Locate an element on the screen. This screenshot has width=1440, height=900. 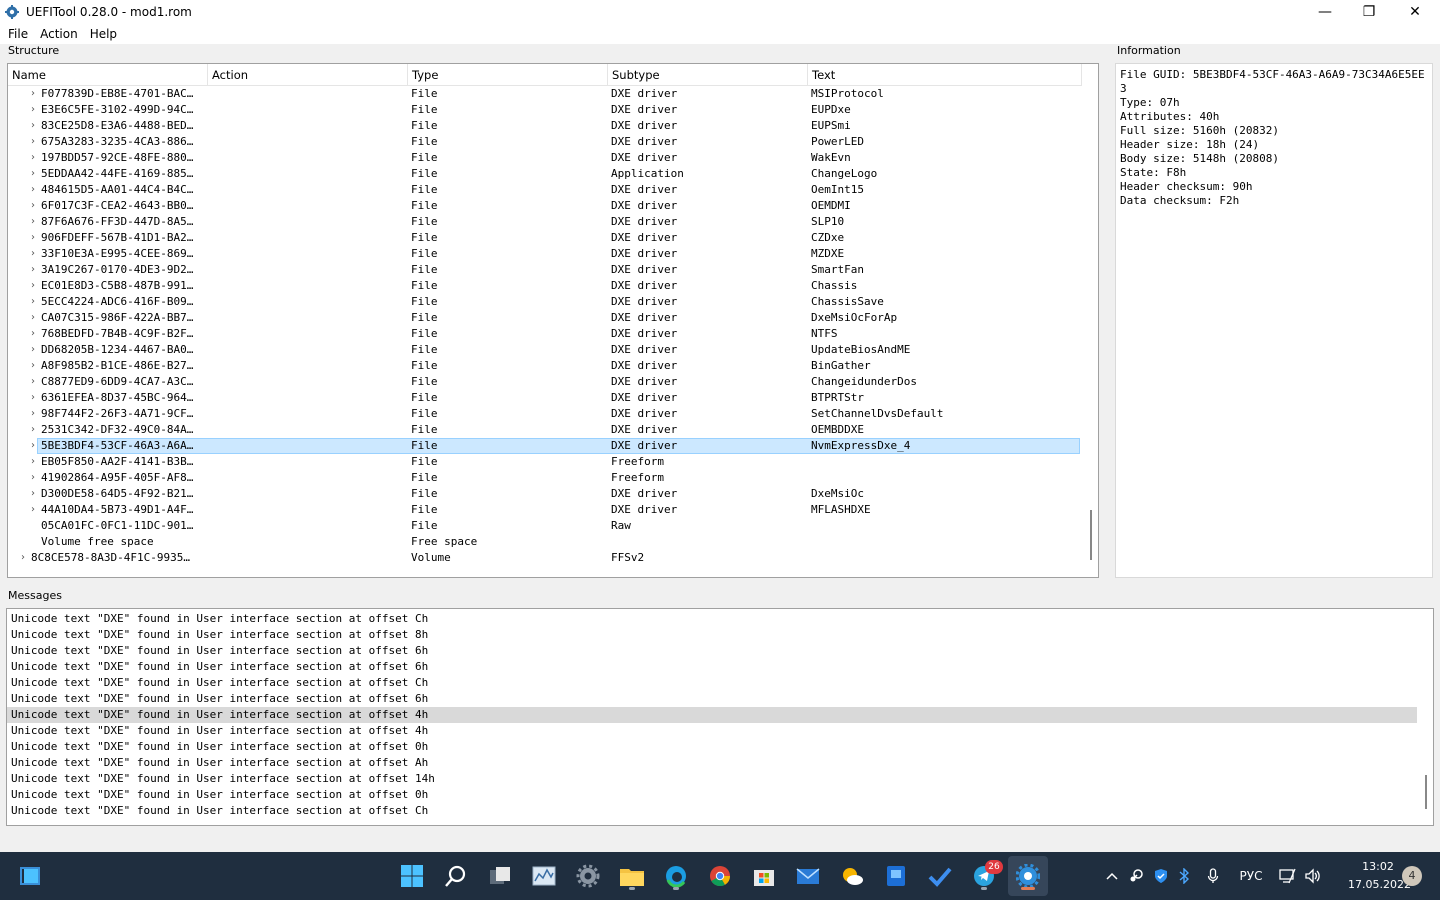
chart-app-icon is located at coordinates (544, 876).